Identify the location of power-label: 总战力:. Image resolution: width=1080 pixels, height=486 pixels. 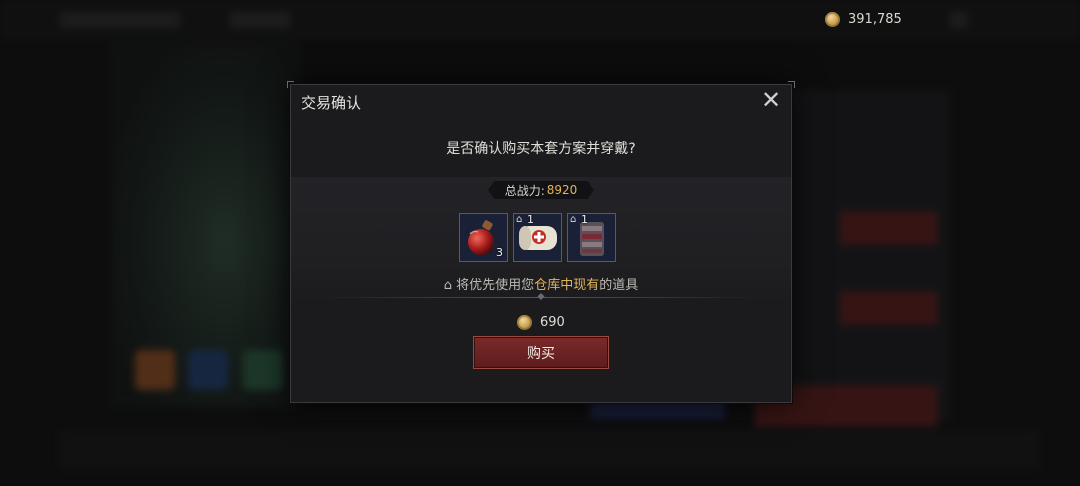
(524, 190).